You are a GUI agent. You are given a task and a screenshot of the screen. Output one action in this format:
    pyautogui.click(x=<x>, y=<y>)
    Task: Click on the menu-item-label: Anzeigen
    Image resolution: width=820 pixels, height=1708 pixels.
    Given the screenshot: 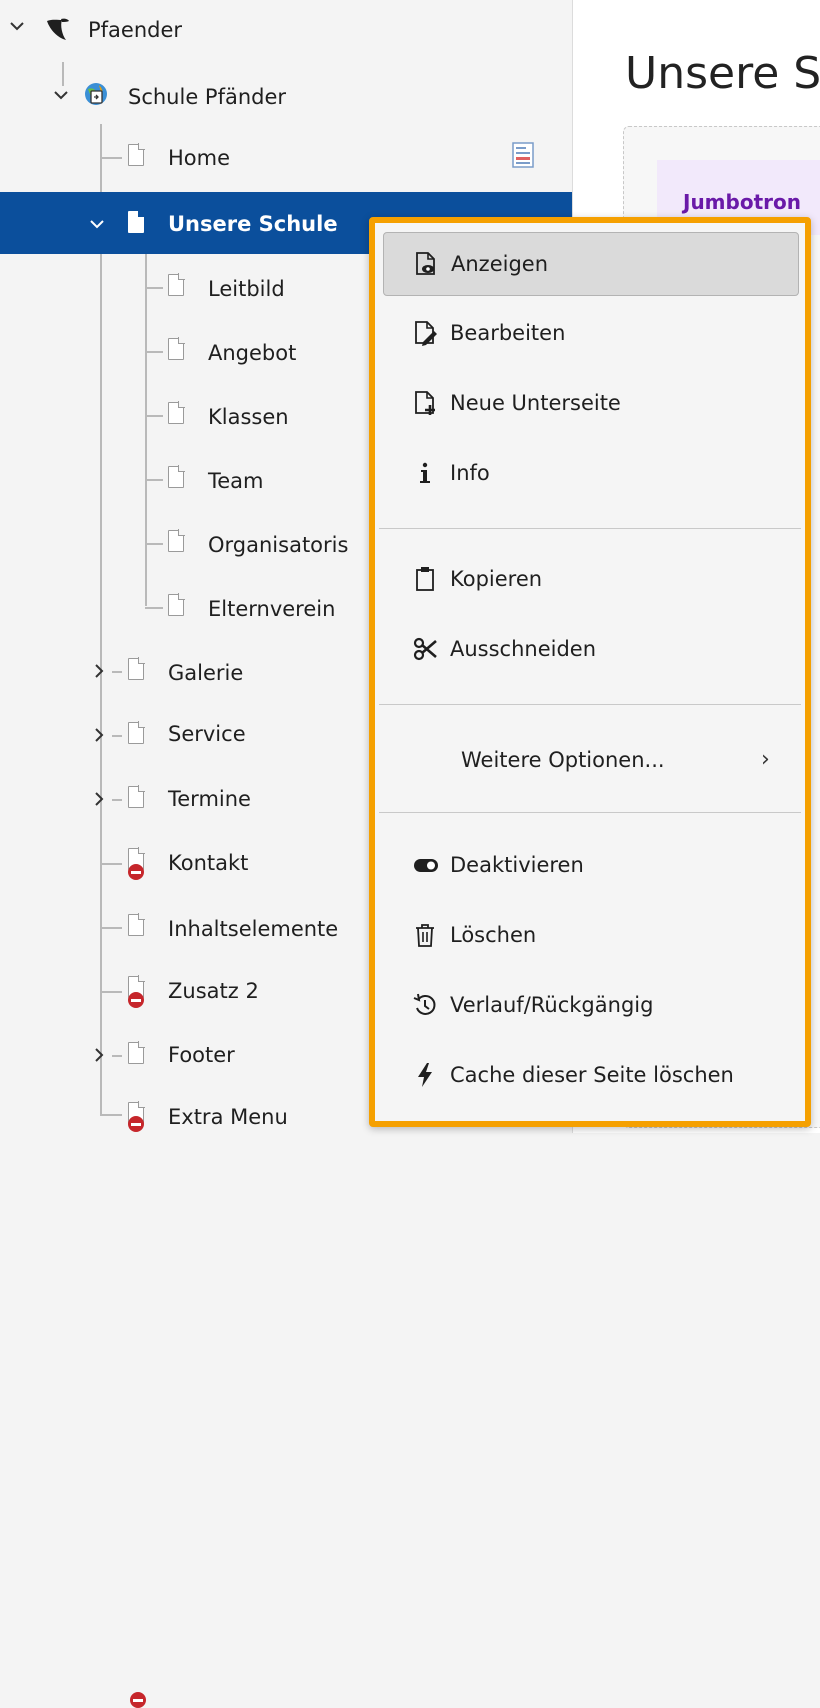 What is the action you would take?
    pyautogui.click(x=500, y=264)
    